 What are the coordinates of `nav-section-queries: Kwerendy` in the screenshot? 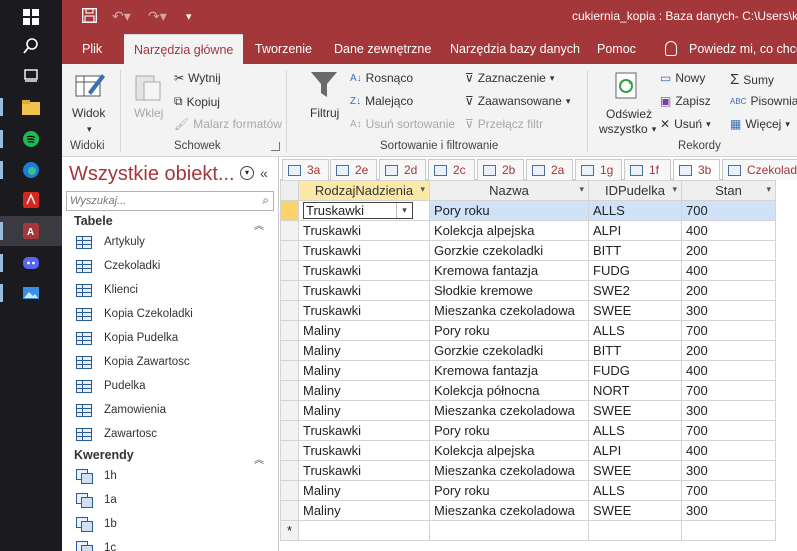 It's located at (104, 455).